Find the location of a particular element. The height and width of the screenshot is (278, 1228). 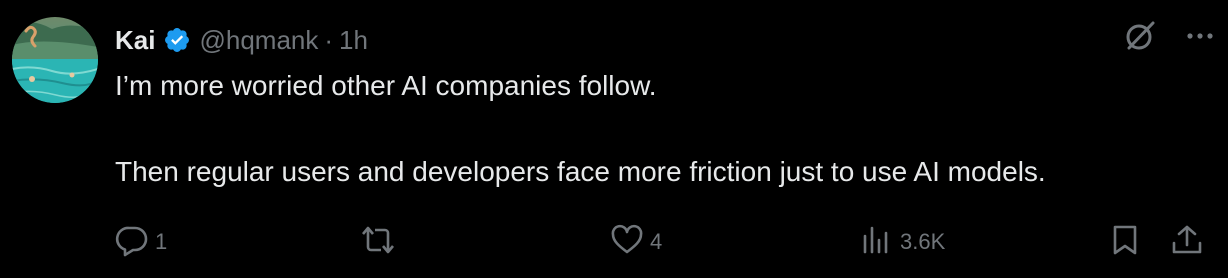

like-button: 4 is located at coordinates (636, 242).